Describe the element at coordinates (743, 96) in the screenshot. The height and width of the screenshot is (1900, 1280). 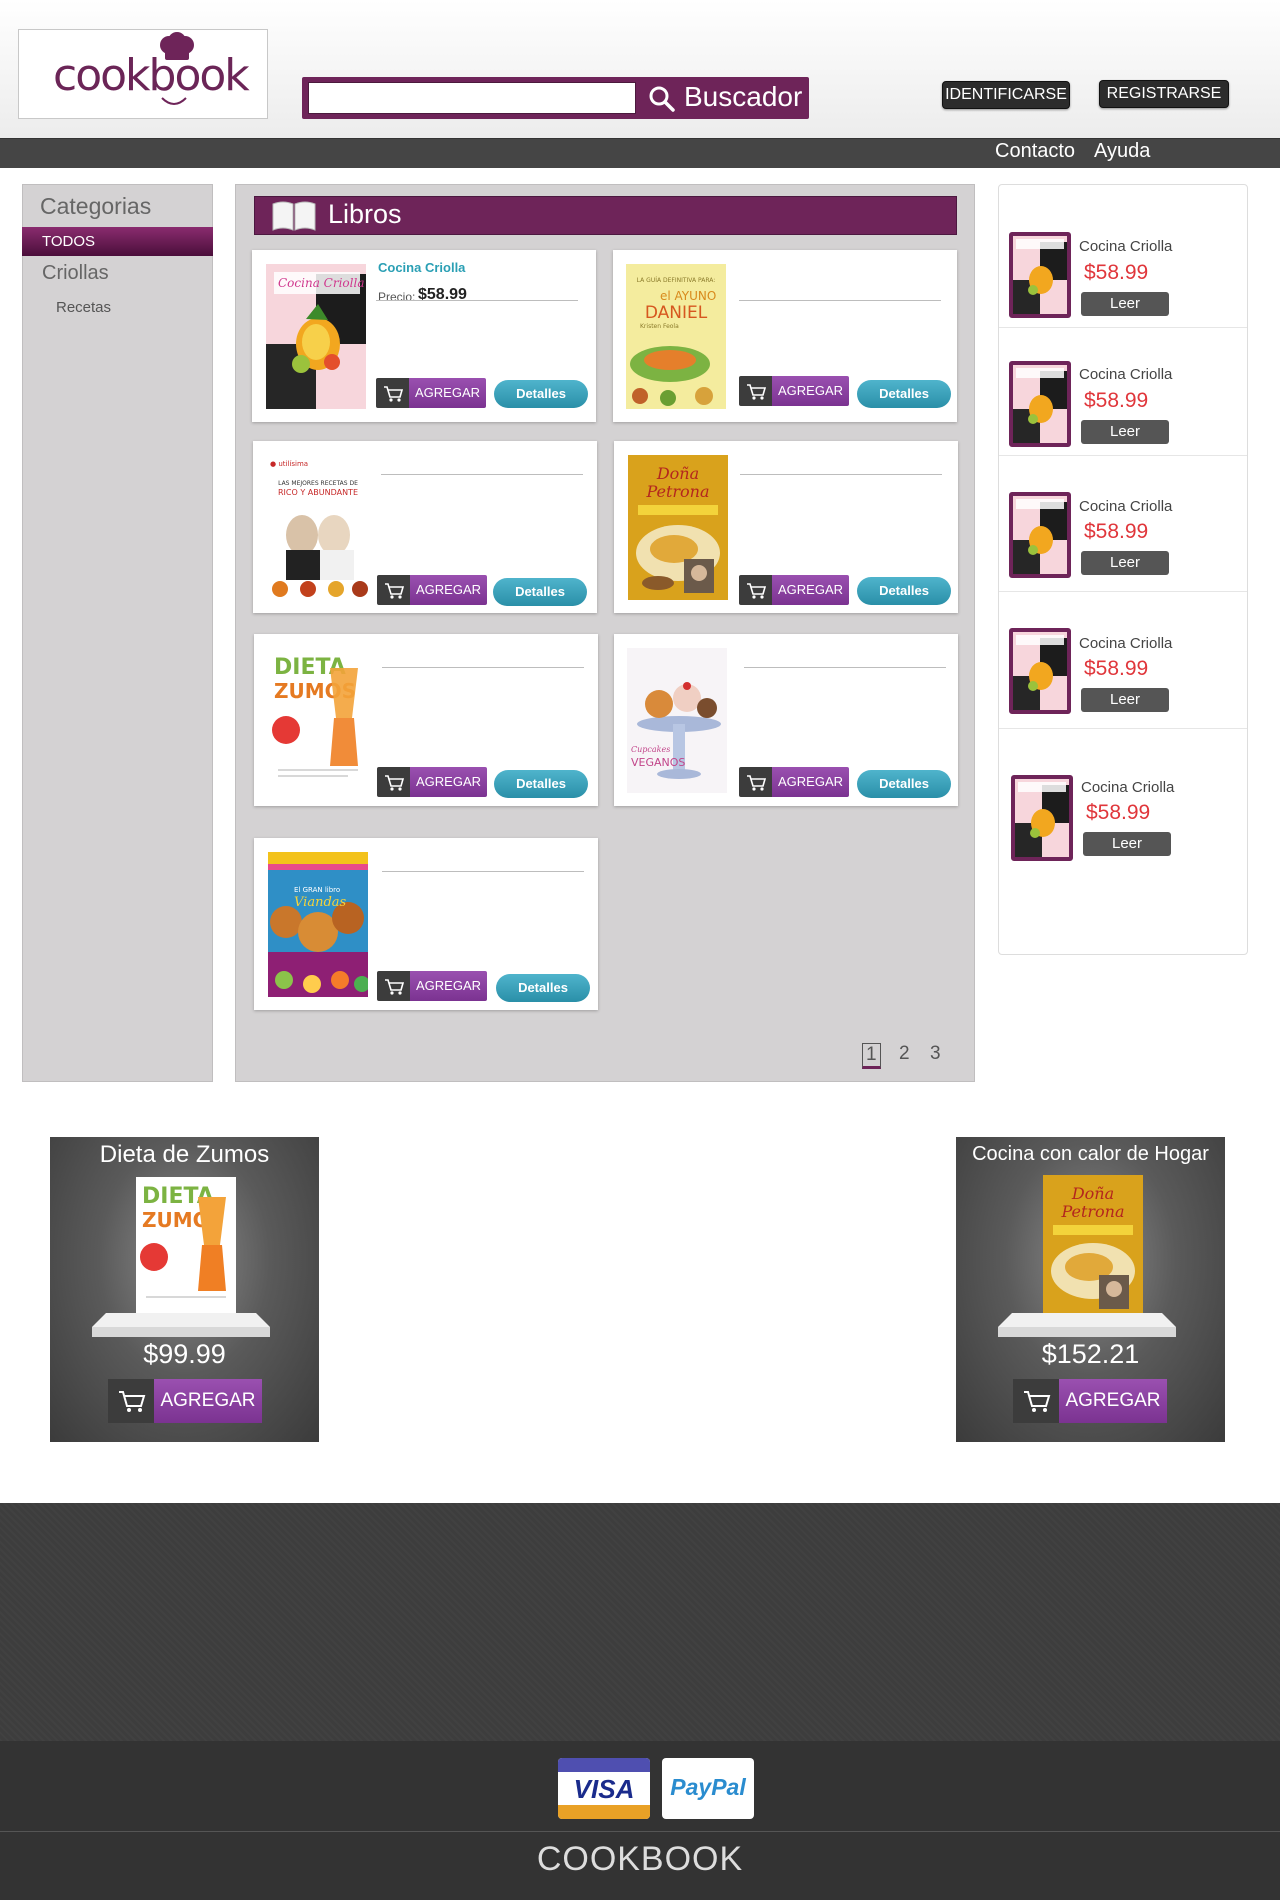
I see `search-button-label: Buscador` at that location.